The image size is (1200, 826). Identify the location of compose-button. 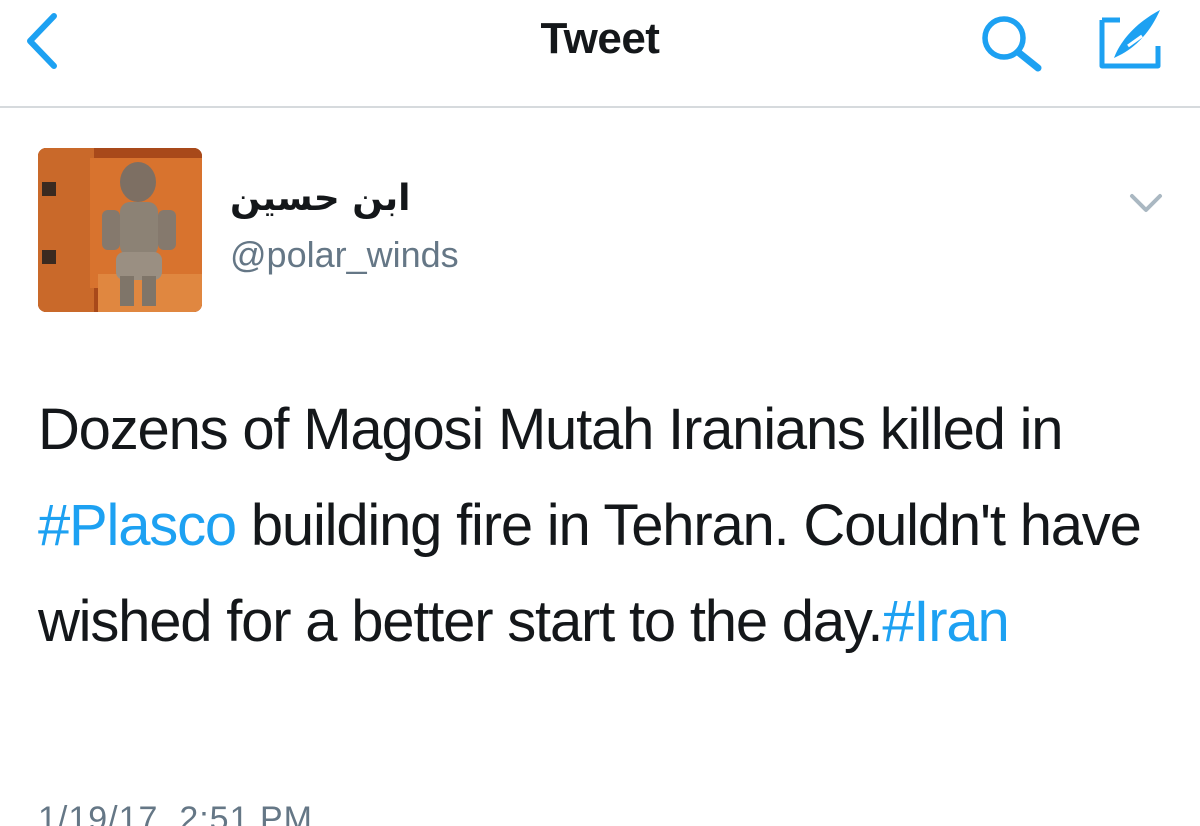
(1132, 39).